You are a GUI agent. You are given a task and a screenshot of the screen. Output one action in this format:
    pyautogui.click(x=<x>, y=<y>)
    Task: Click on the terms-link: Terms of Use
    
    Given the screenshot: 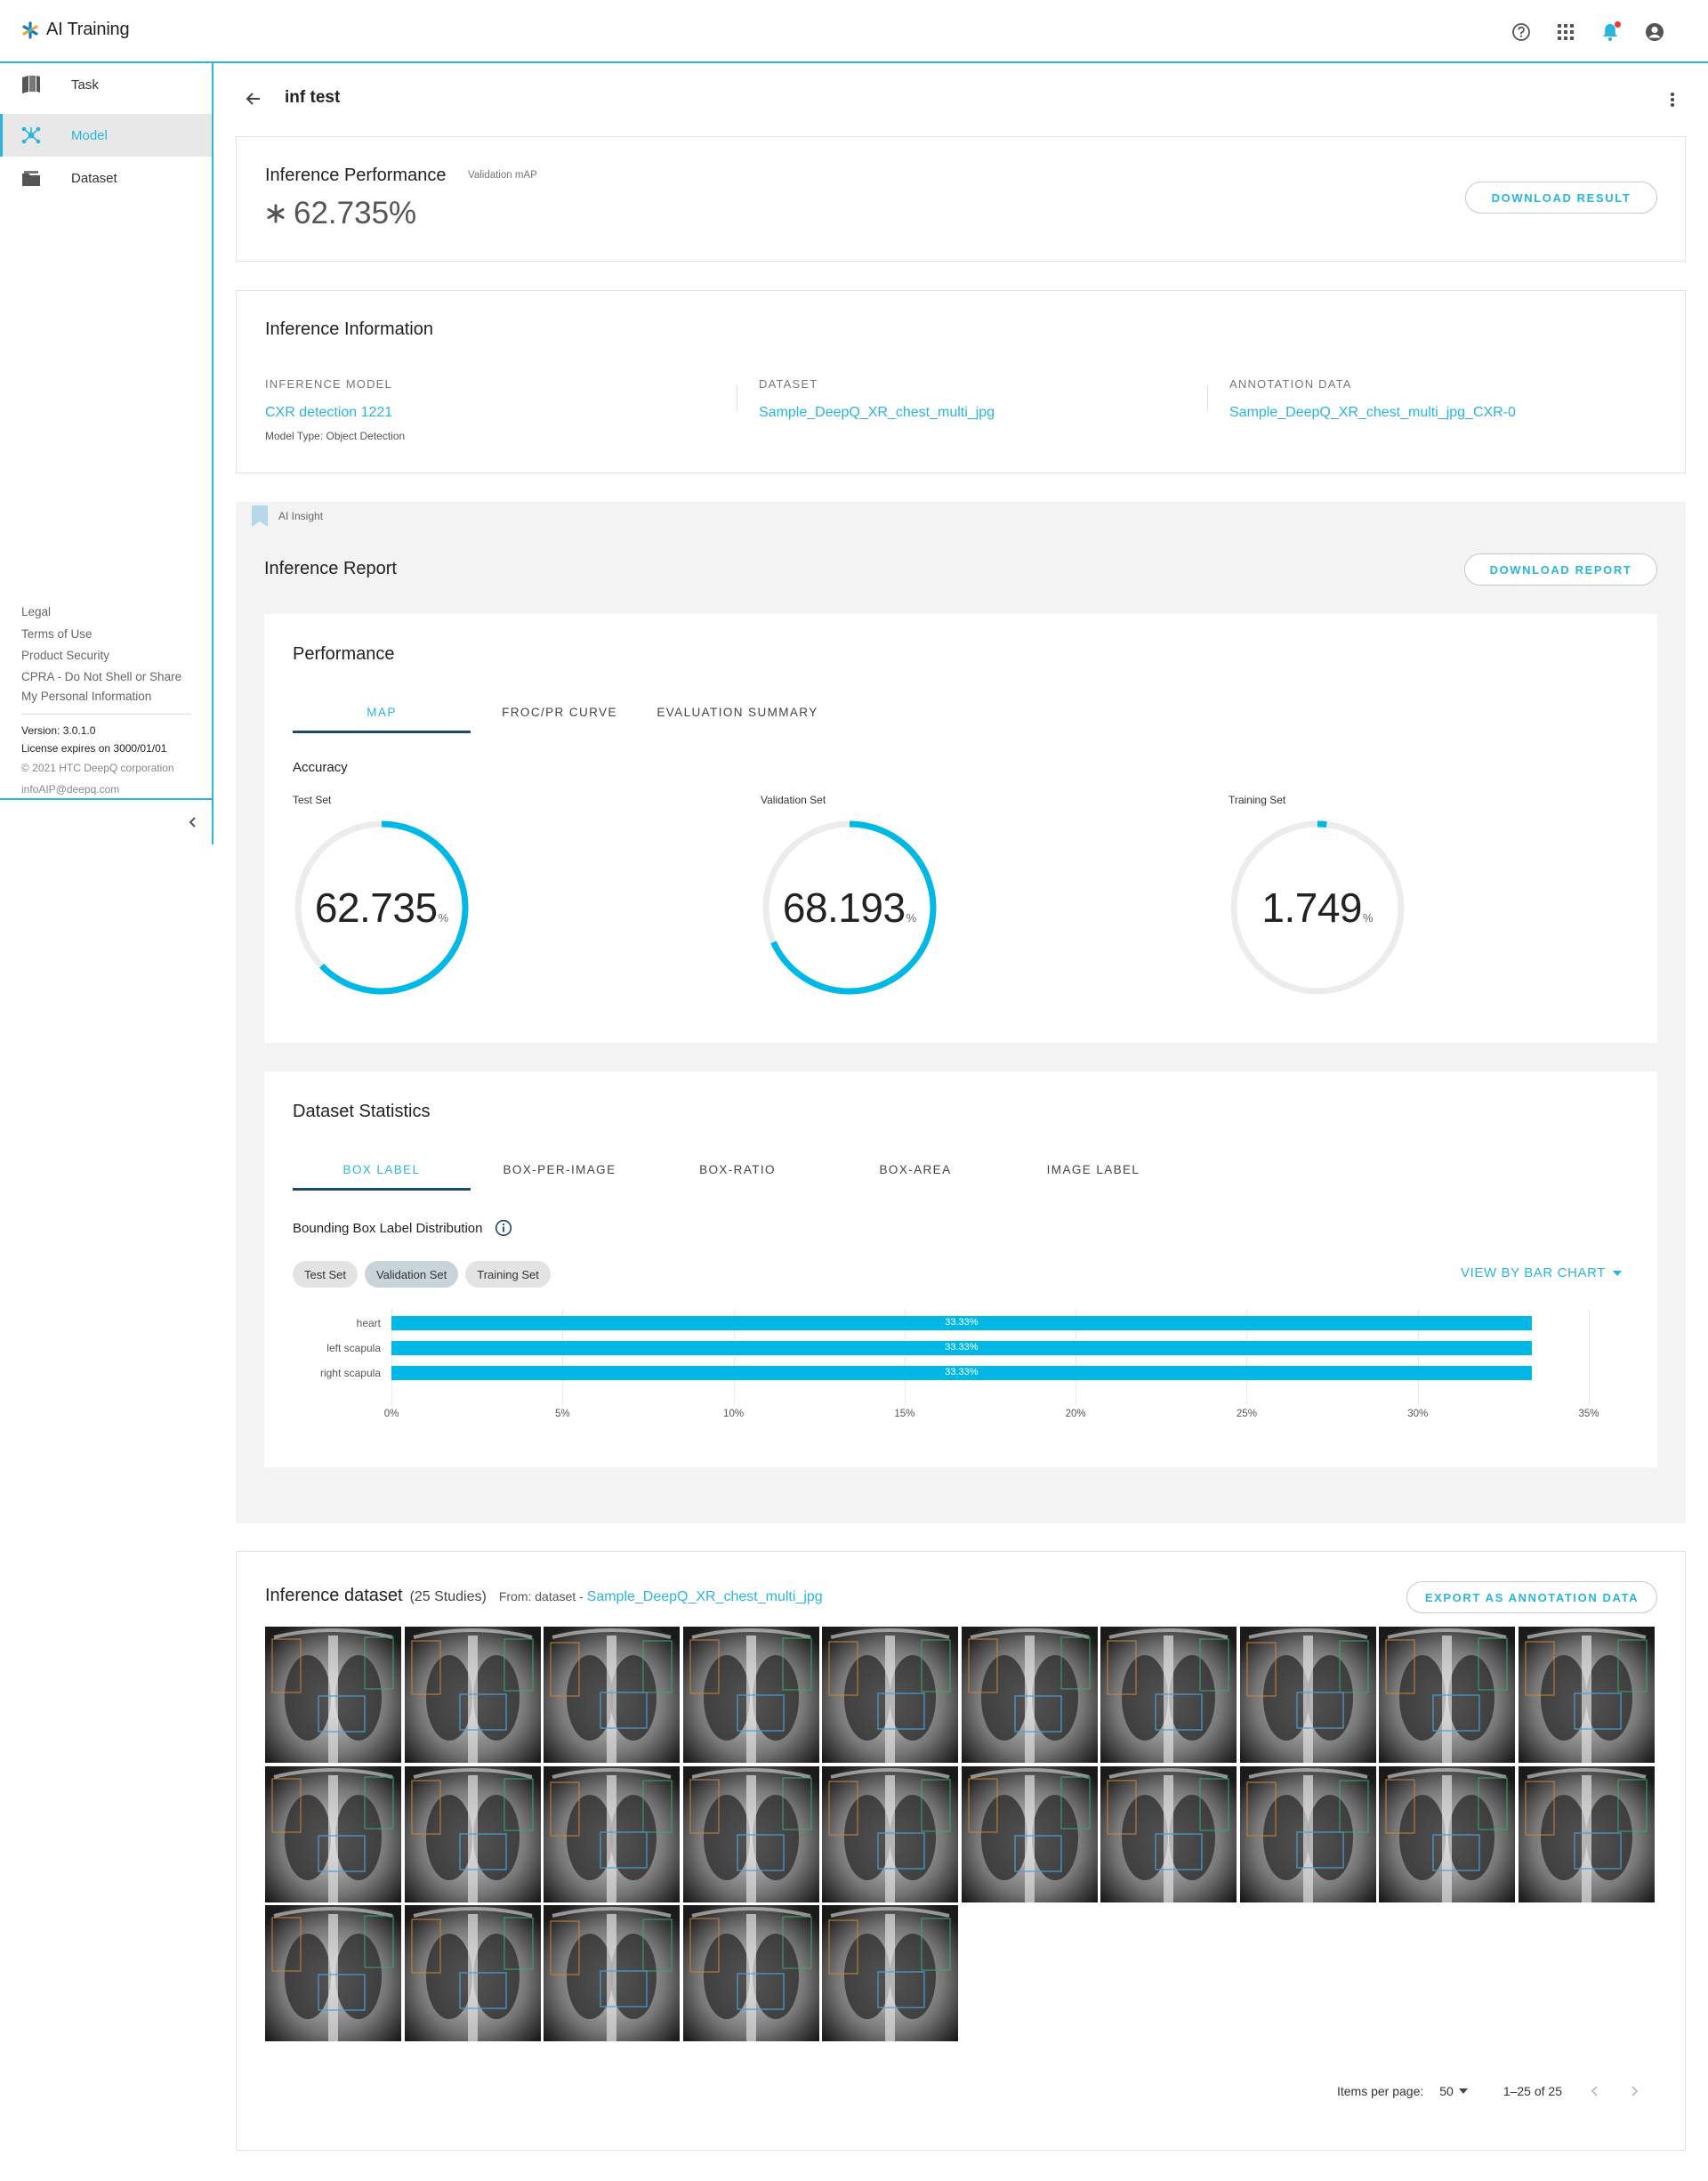 What is the action you would take?
    pyautogui.click(x=105, y=635)
    